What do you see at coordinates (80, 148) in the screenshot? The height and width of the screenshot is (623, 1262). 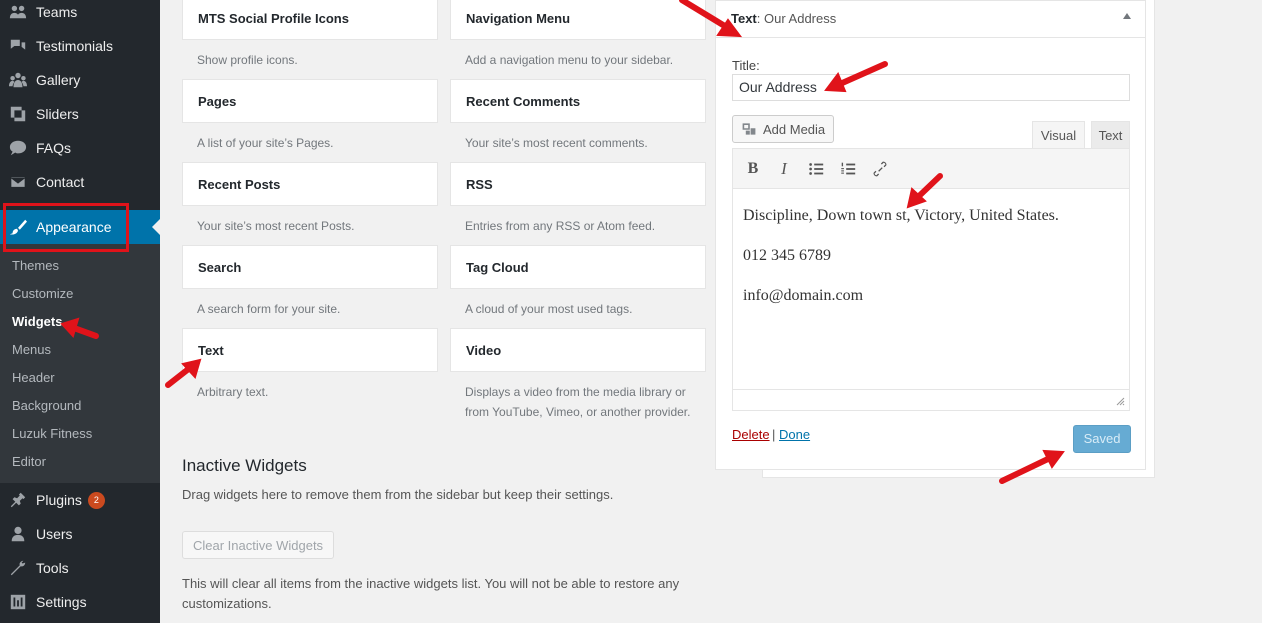 I see `menu-item-faqs: FAQs` at bounding box center [80, 148].